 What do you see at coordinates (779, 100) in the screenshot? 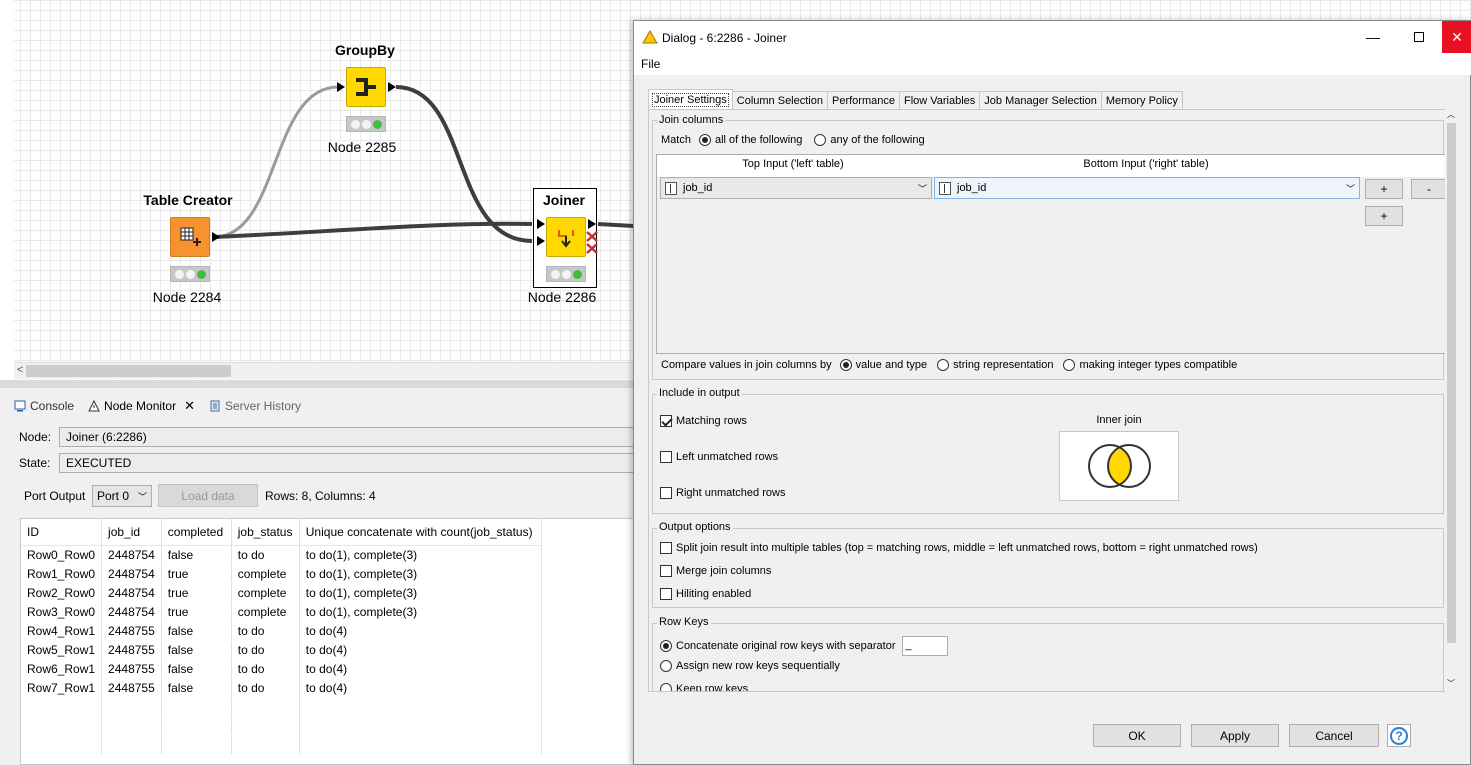
I see `tab-column-selection: Column Selection` at bounding box center [779, 100].